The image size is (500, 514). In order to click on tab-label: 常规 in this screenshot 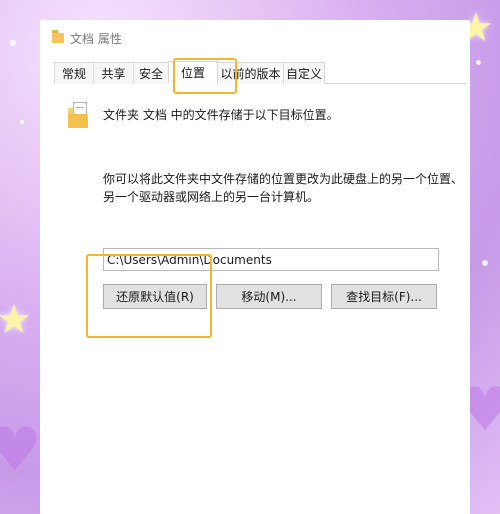, I will do `click(73, 74)`.